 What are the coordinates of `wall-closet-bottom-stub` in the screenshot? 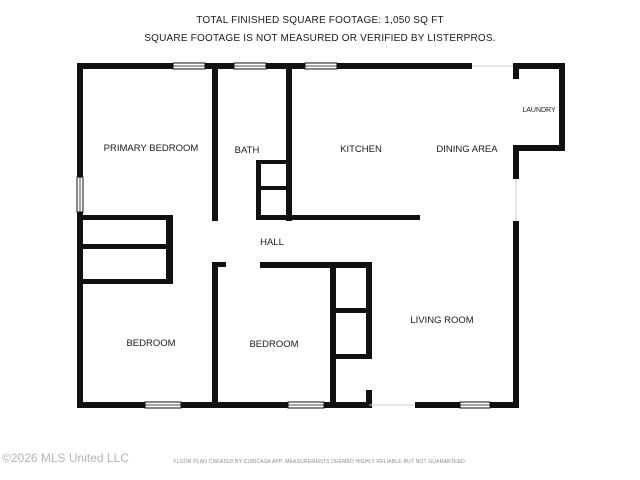 It's located at (169, 273).